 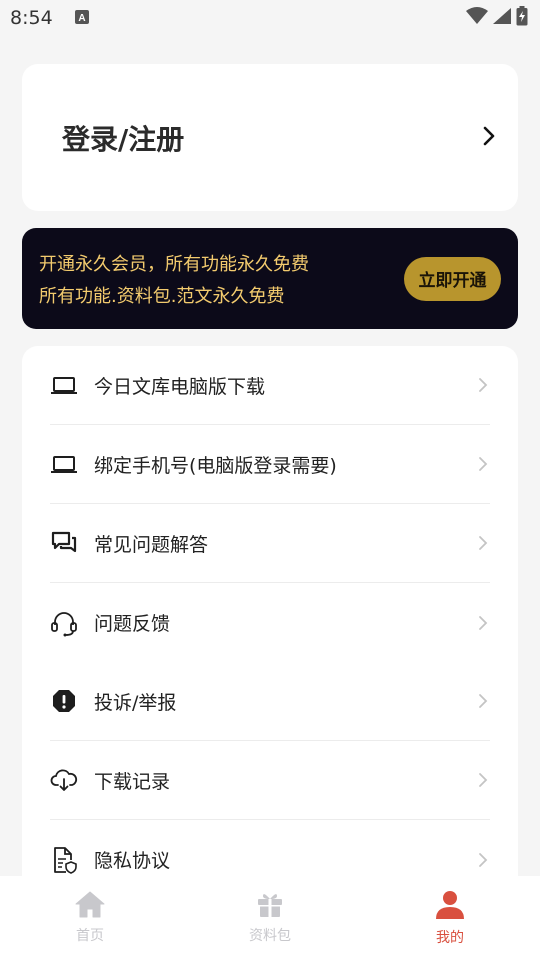 What do you see at coordinates (64, 860) in the screenshot?
I see `privacy-document-icon` at bounding box center [64, 860].